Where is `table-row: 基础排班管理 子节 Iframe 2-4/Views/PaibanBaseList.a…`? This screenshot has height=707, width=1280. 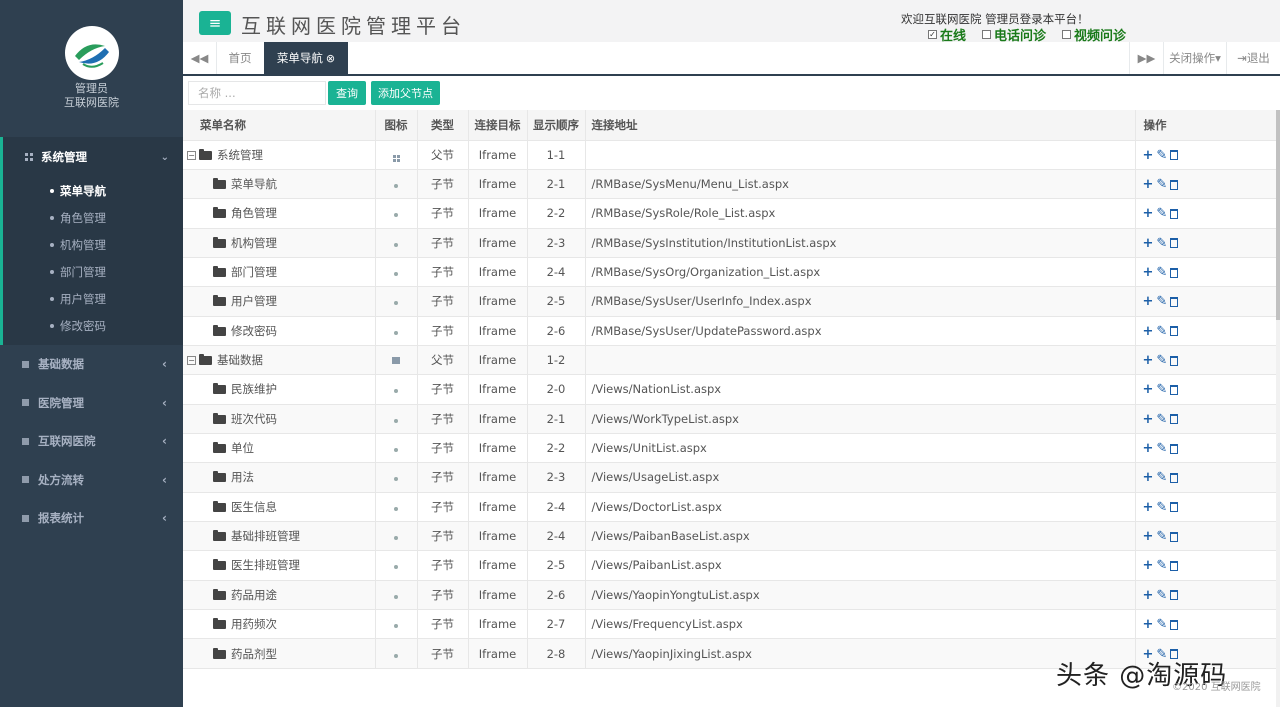
table-row: 基础排班管理 子节 Iframe 2-4/Views/PaibanBaseList.a… is located at coordinates (730, 536).